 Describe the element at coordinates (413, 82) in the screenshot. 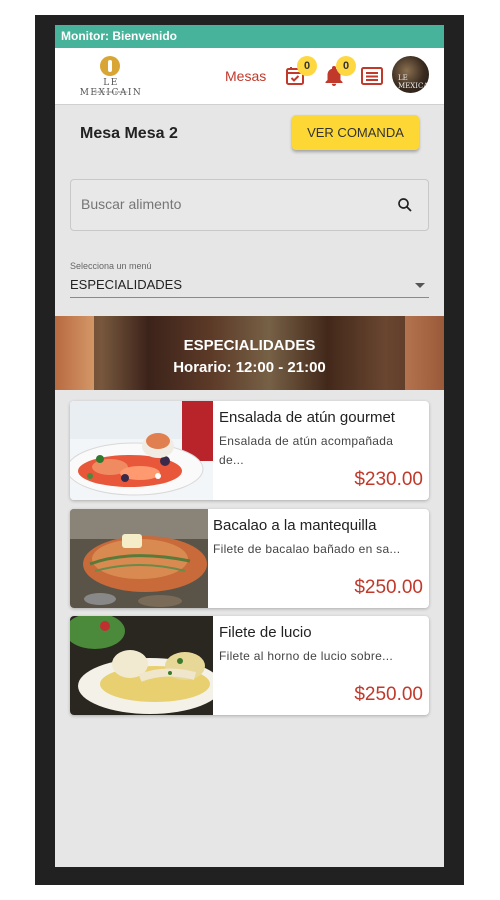

I see `avatar-text: LE MEXICAIN` at that location.